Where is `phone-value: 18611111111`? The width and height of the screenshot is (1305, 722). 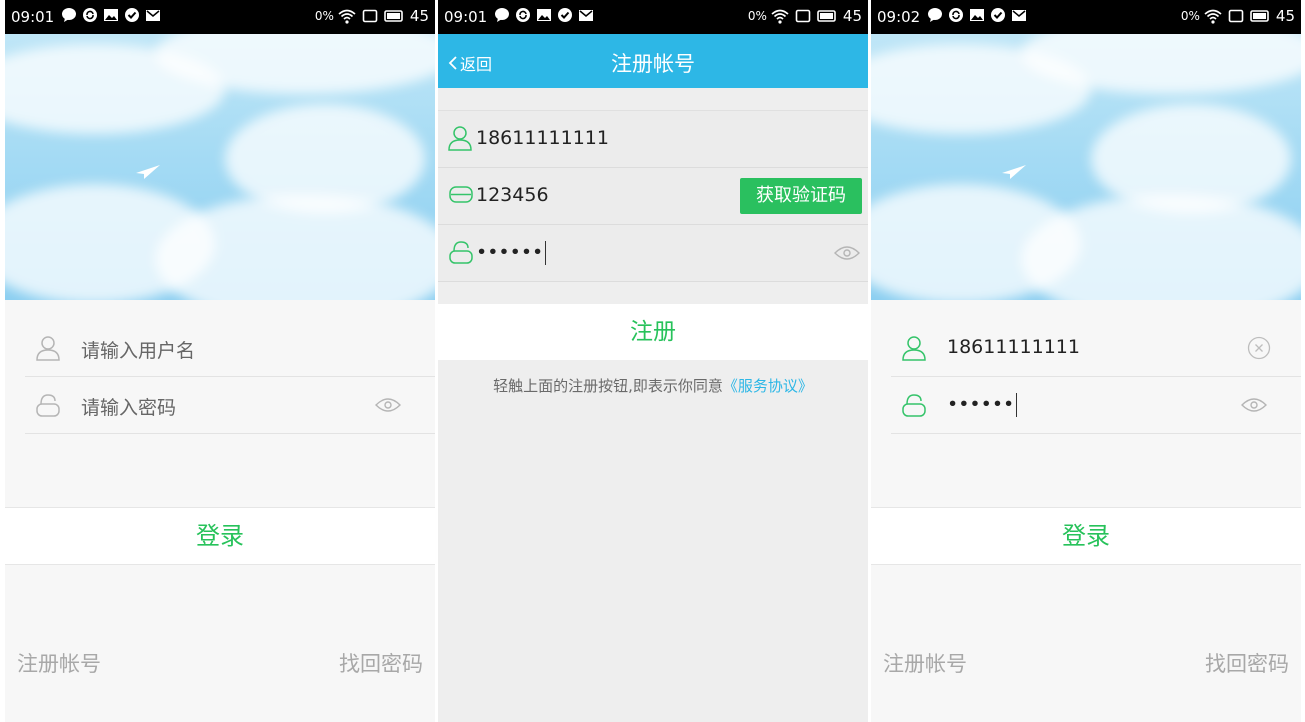 phone-value: 18611111111 is located at coordinates (542, 138).